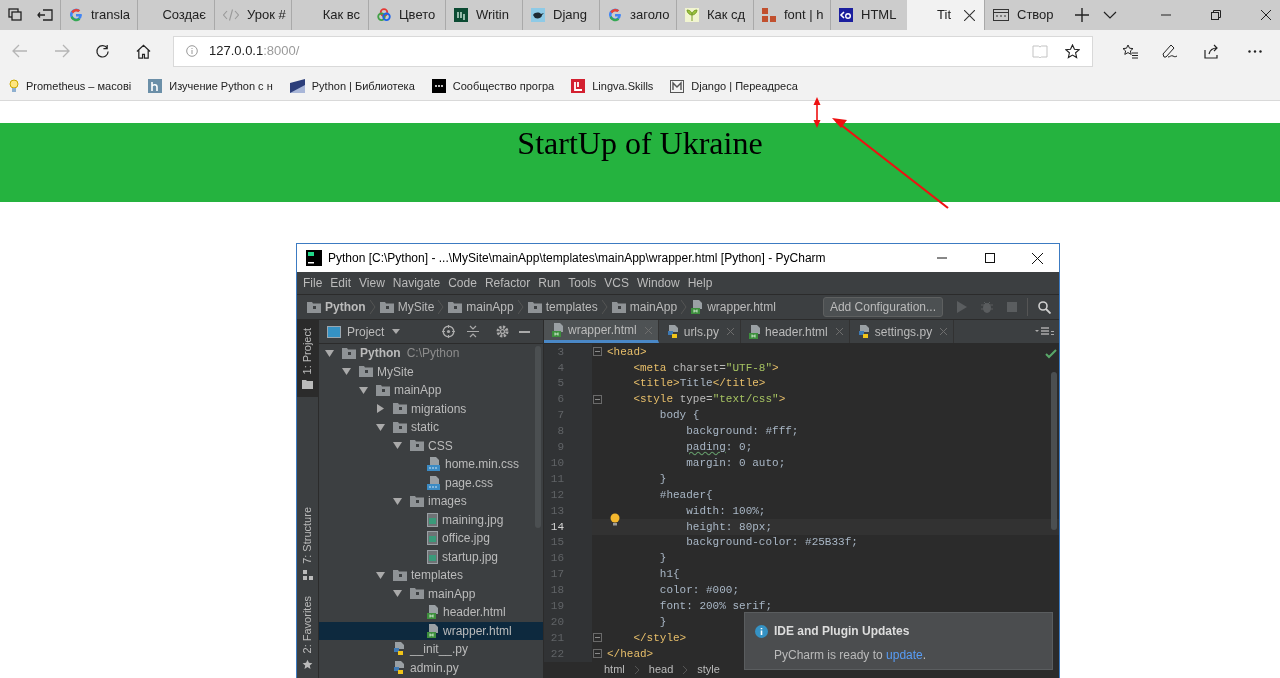 This screenshot has height=678, width=1280. I want to click on menu-item: VCS, so click(616, 283).